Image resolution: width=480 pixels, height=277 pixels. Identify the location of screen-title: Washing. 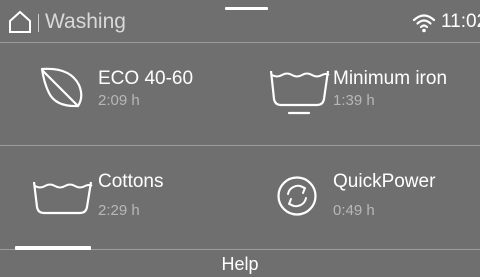
(85, 21).